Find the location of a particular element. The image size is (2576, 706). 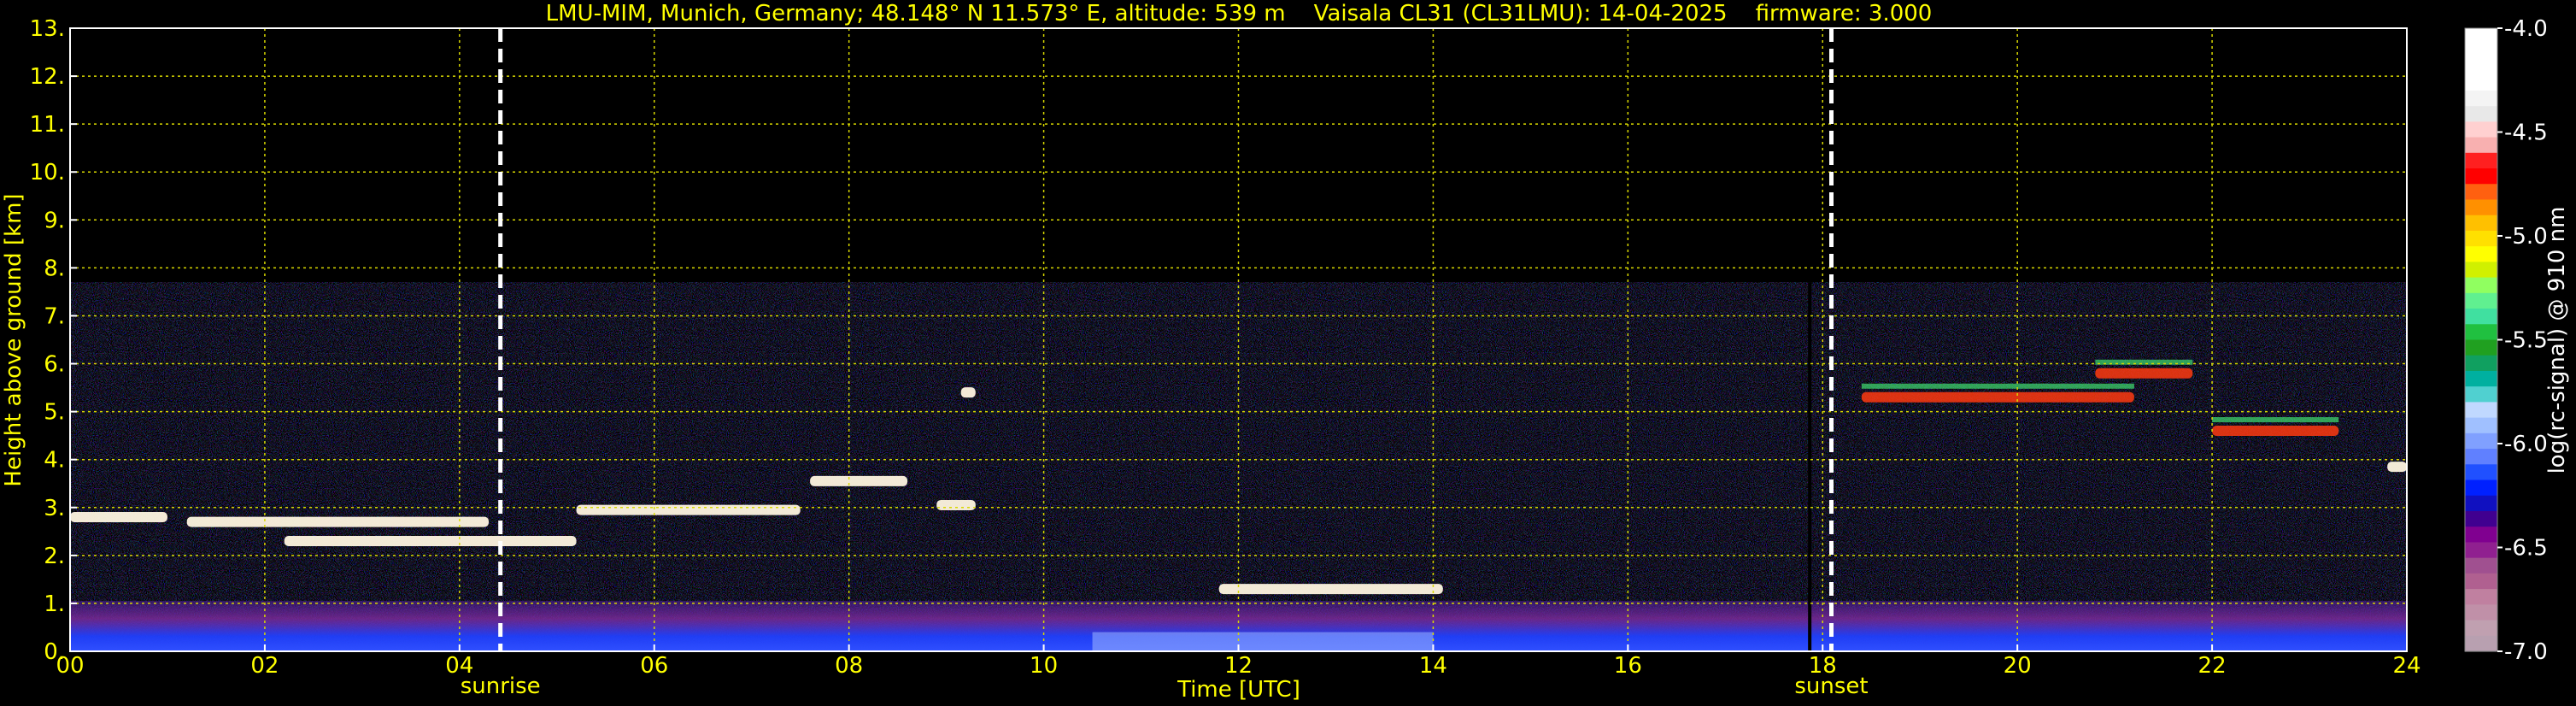

x-tick-label: 16 is located at coordinates (1628, 666).